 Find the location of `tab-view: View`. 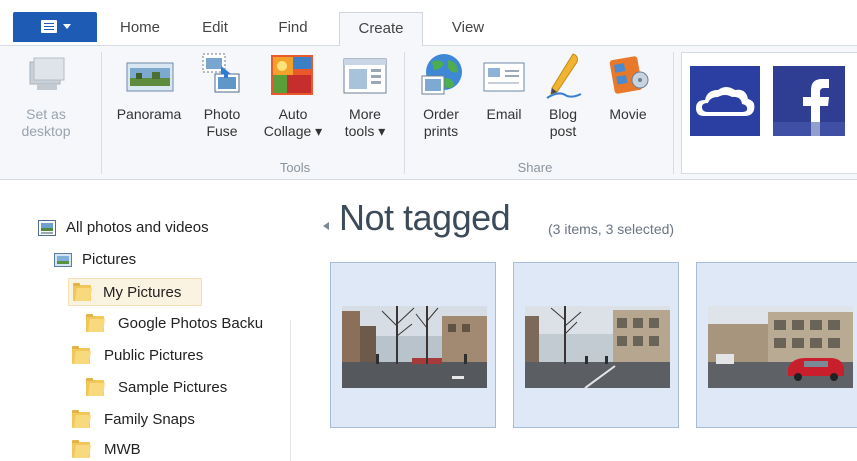

tab-view: View is located at coordinates (468, 29).